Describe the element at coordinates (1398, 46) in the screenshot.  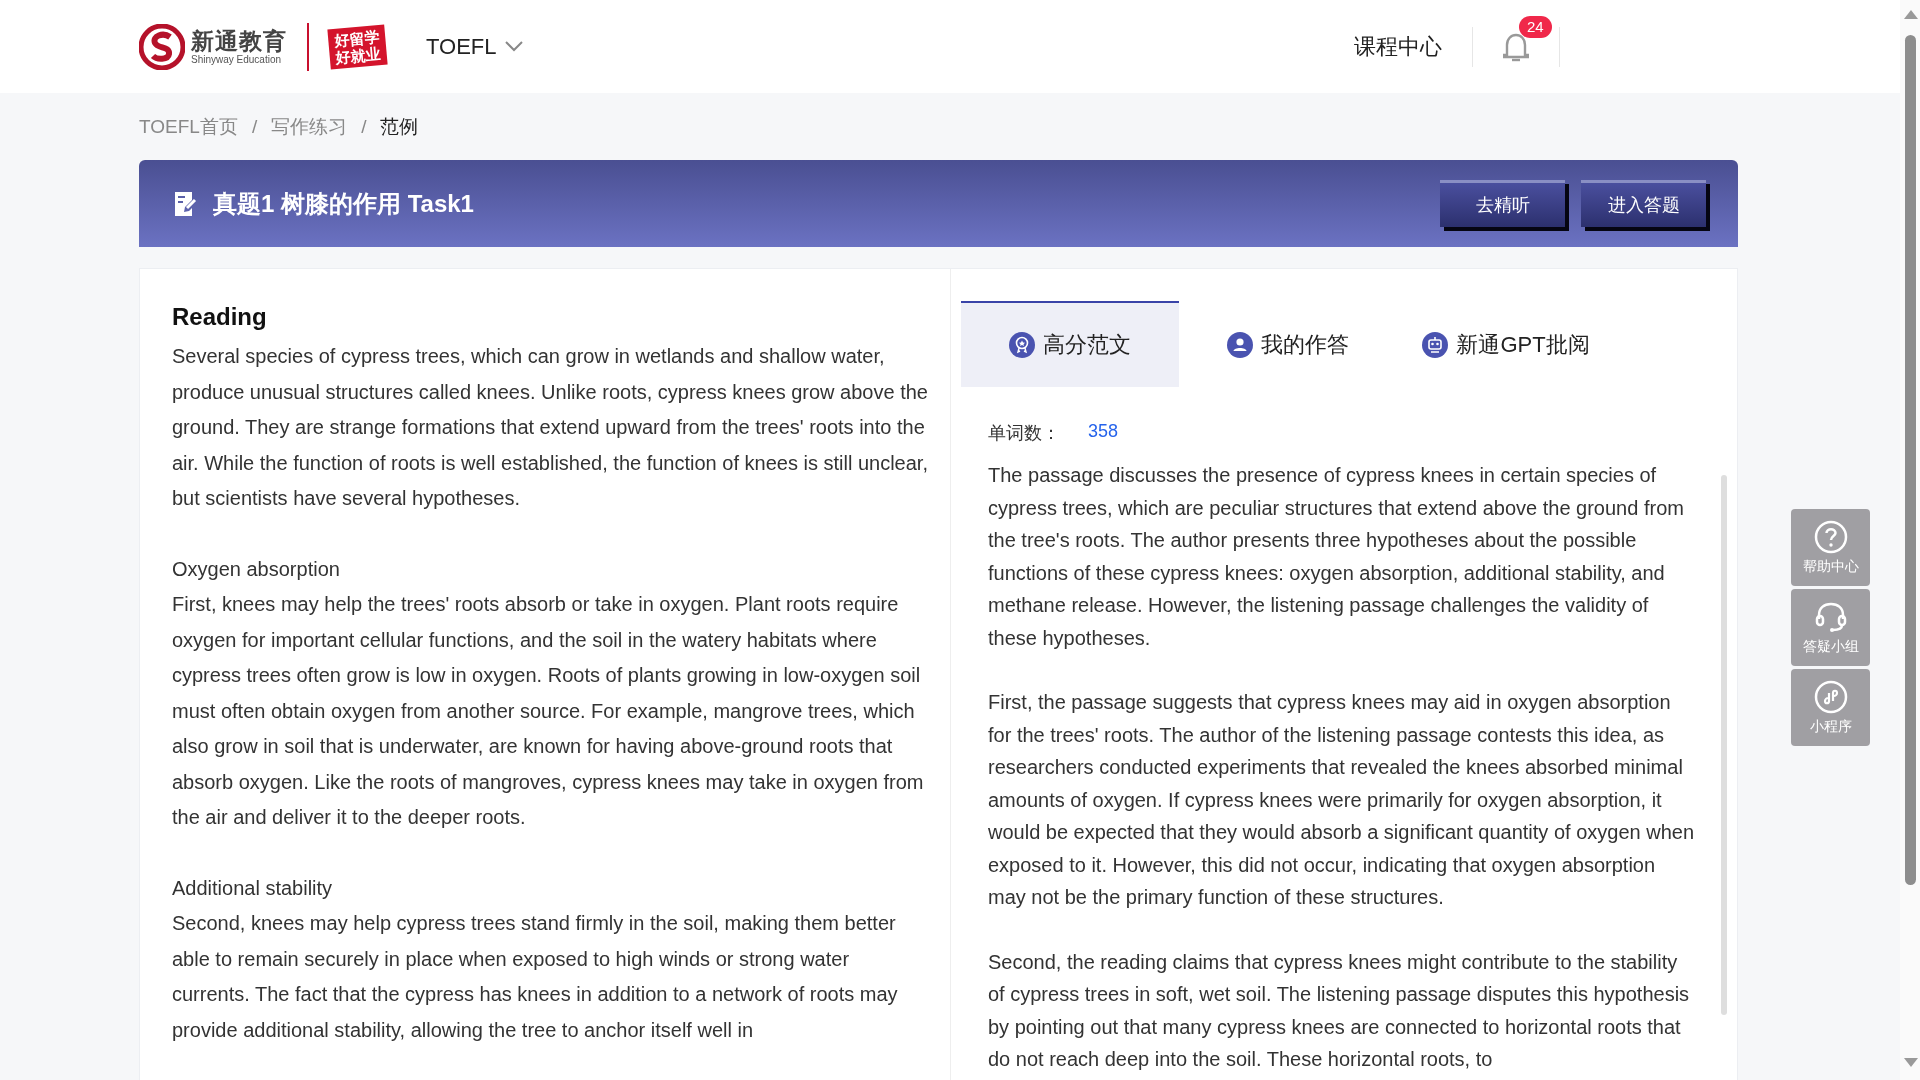
I see `nav-link: 课程中心` at that location.